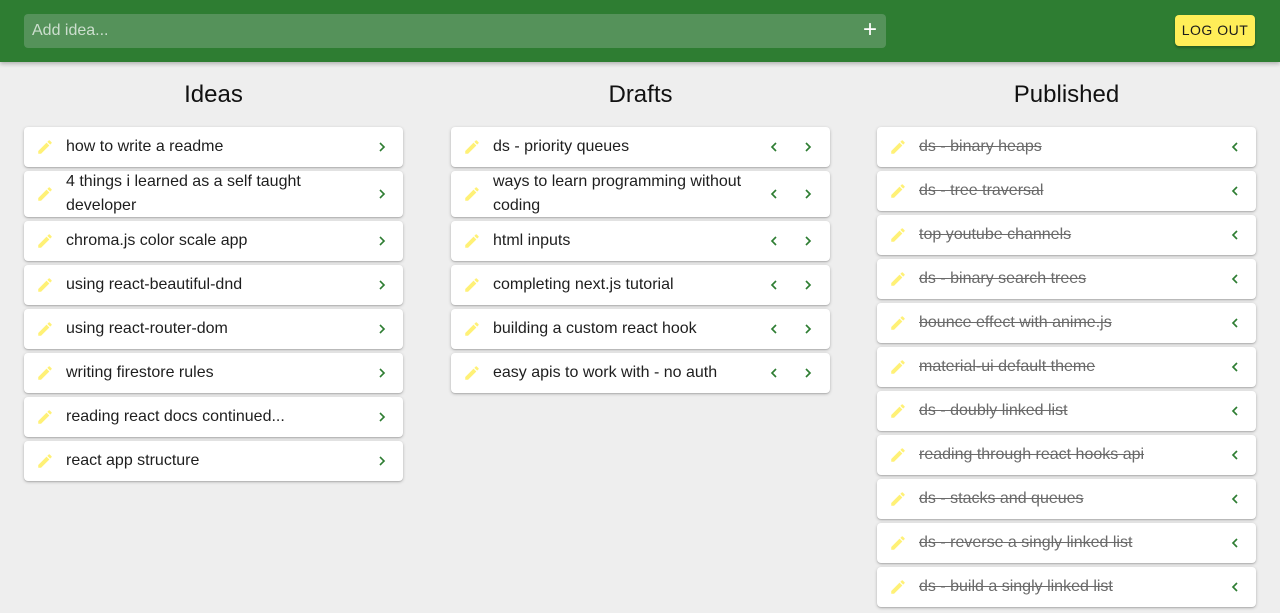  What do you see at coordinates (980, 146) in the screenshot?
I see `published-card-title: ds - binary heaps` at bounding box center [980, 146].